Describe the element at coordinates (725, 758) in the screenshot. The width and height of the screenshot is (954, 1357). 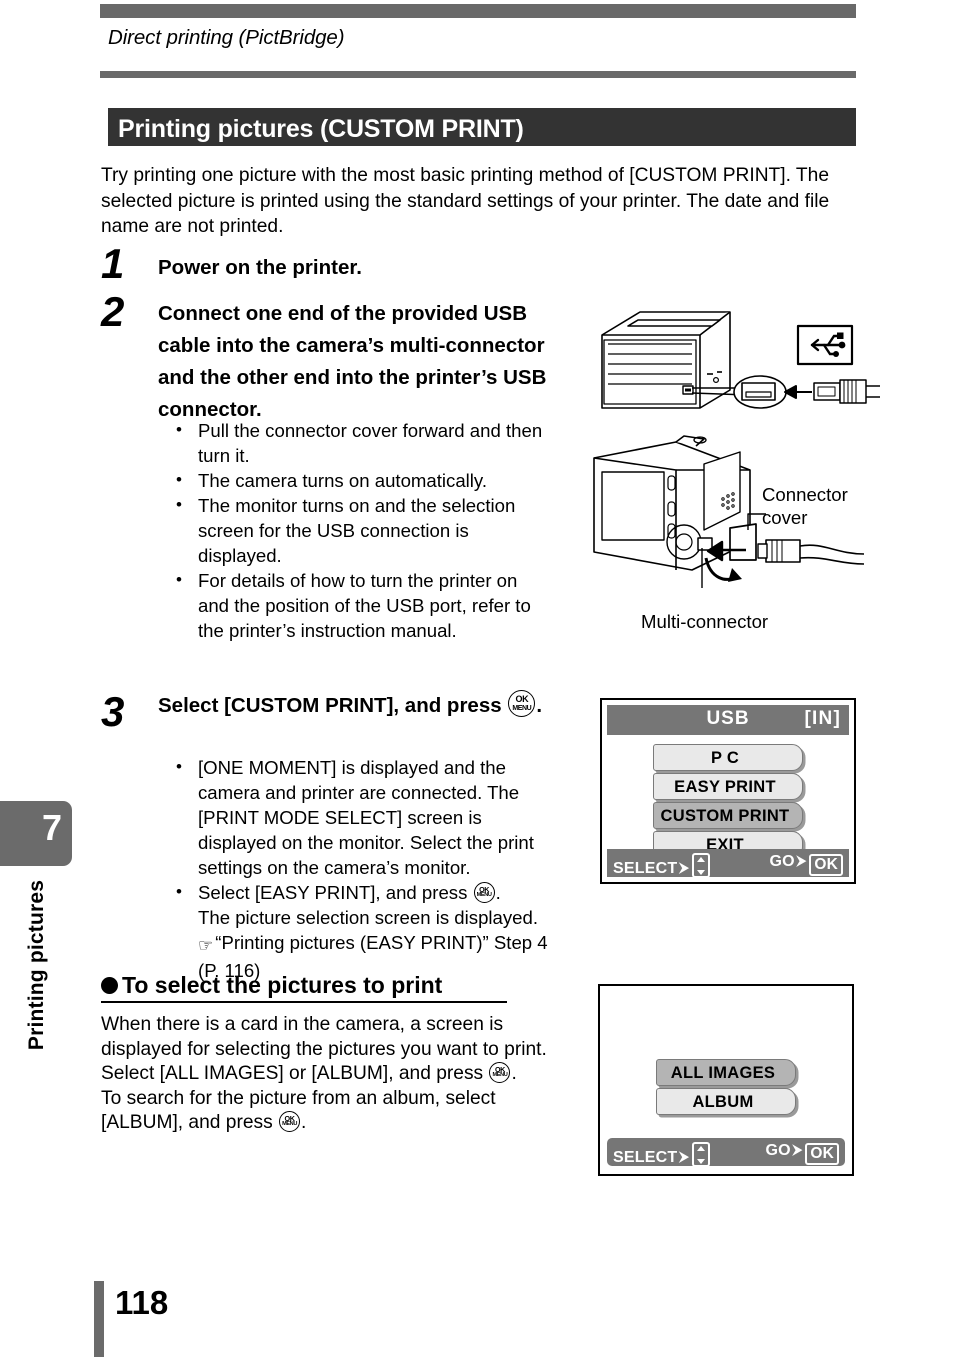
I see `menu-item-label: P C` at that location.